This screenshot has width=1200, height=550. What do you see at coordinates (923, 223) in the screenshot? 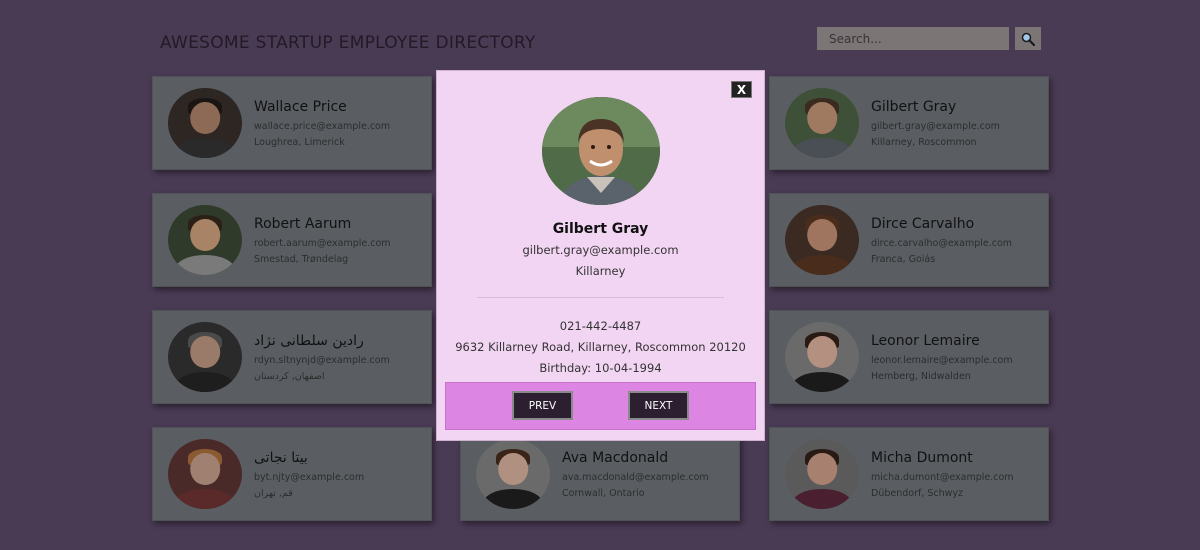
I see `employee-name: Dirce Carvalho` at bounding box center [923, 223].